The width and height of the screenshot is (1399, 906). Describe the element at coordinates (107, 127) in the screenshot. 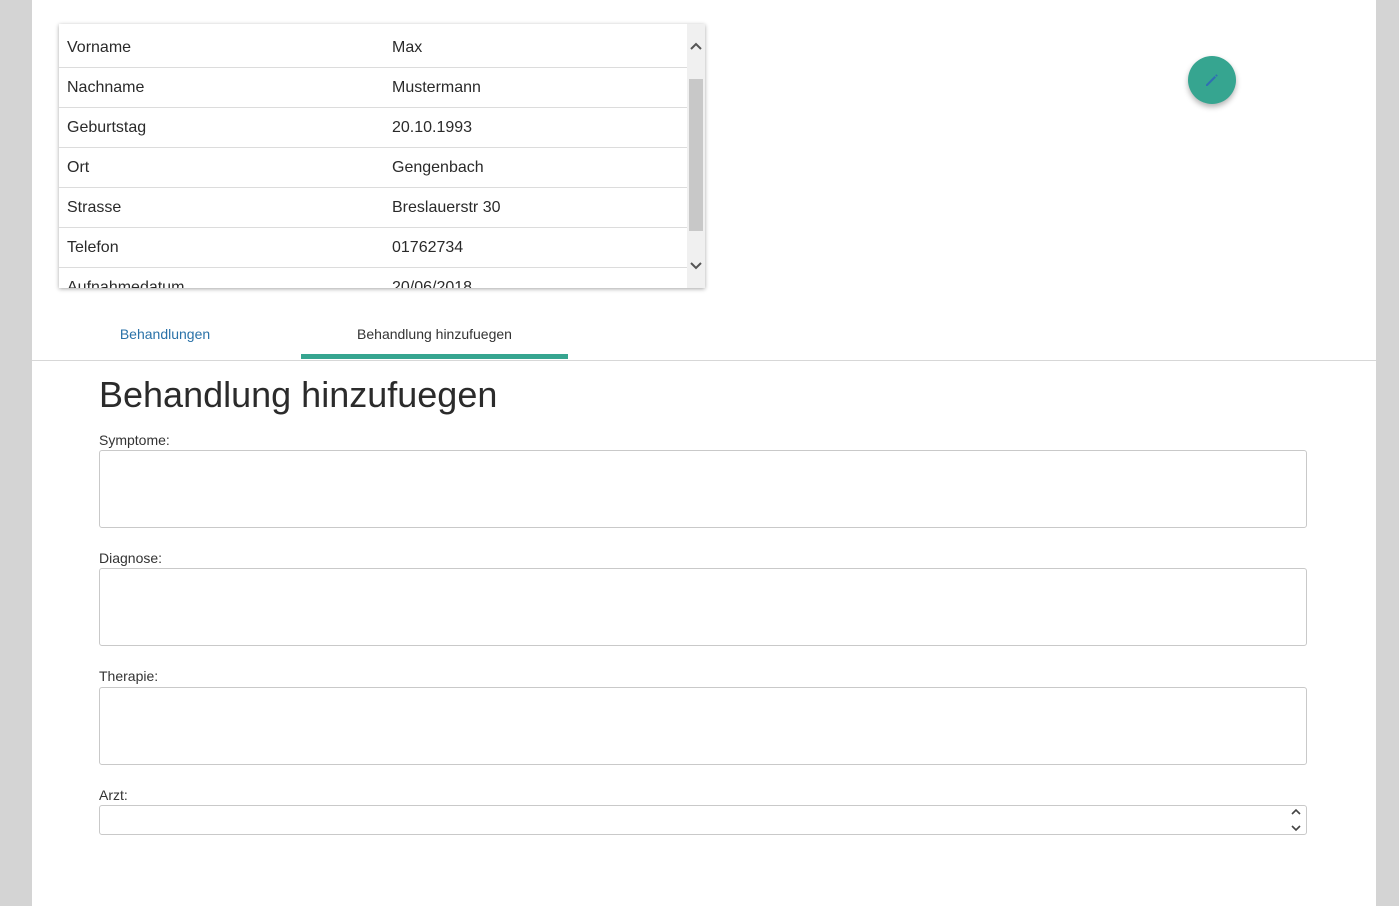

I see `row-key: Geburtstag` at that location.